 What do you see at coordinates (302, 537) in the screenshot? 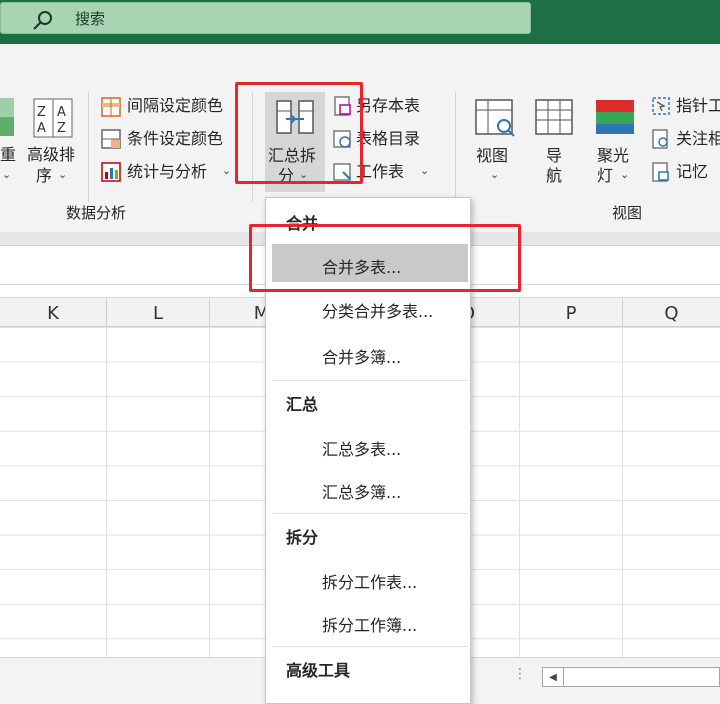
I see `menu-section-split: 拆分` at bounding box center [302, 537].